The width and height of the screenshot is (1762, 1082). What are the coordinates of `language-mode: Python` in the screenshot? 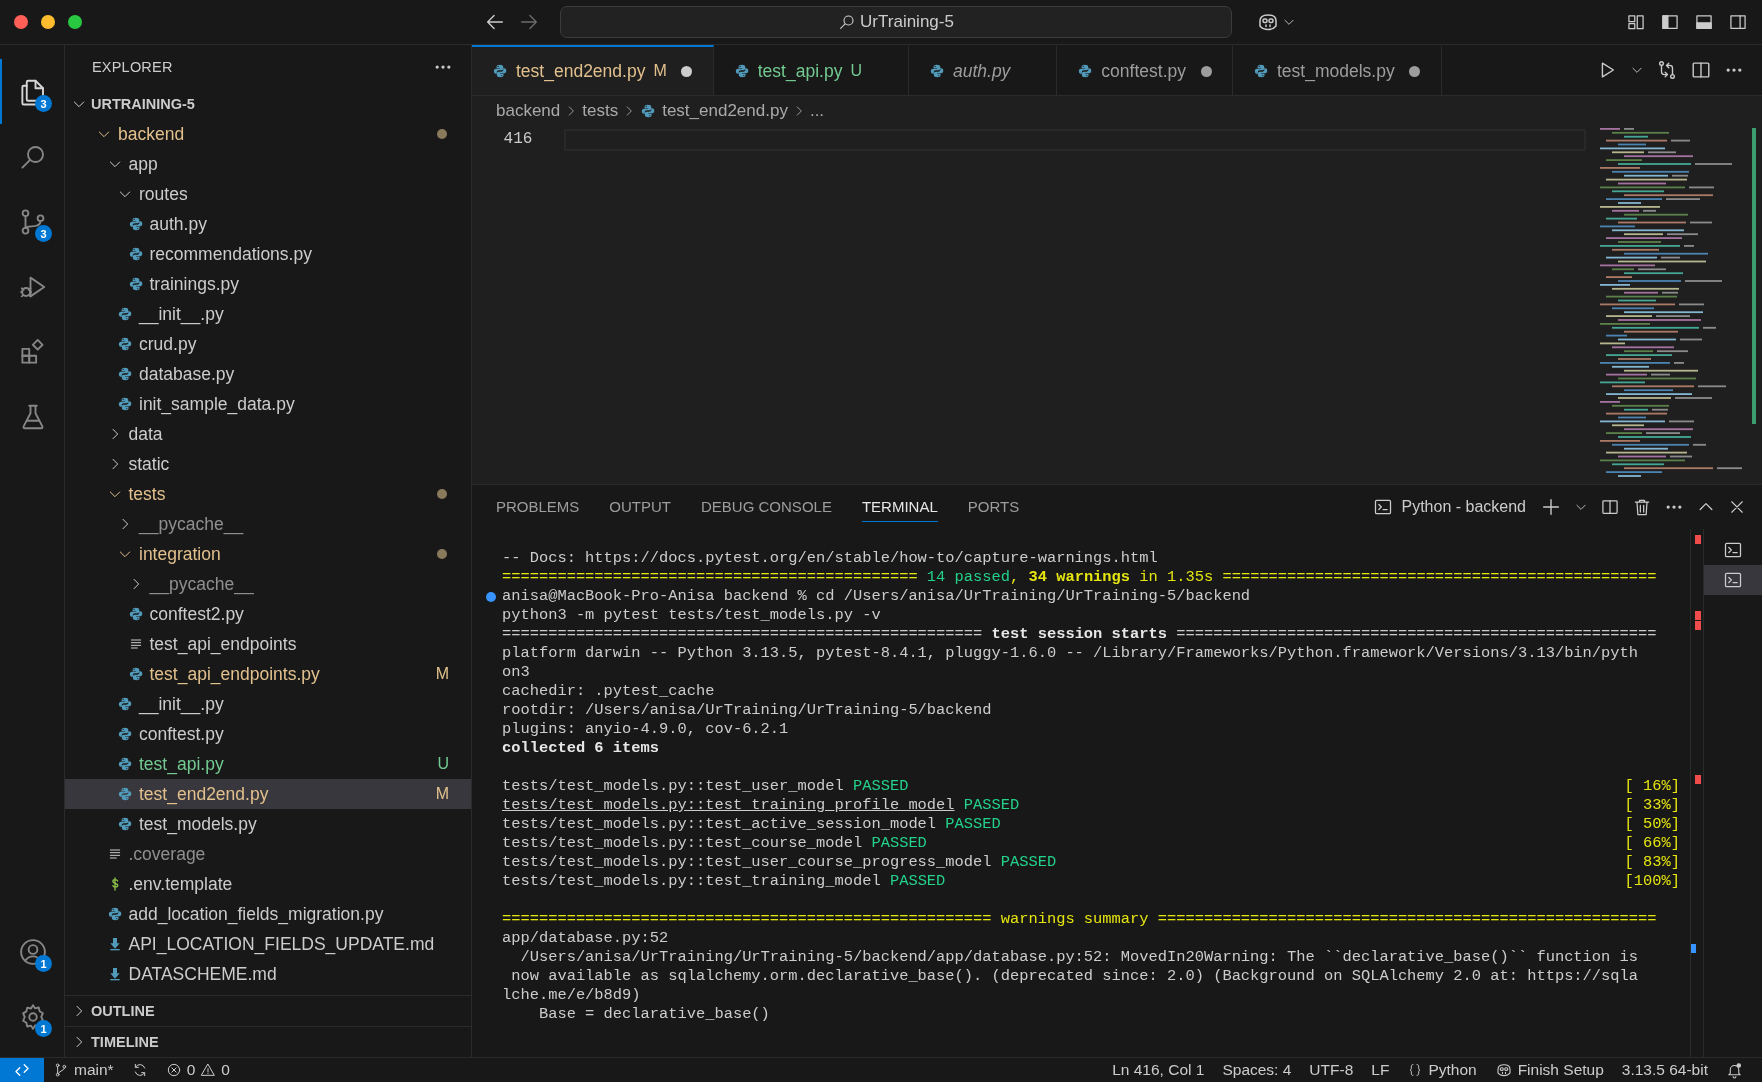 It's located at (1442, 1070).